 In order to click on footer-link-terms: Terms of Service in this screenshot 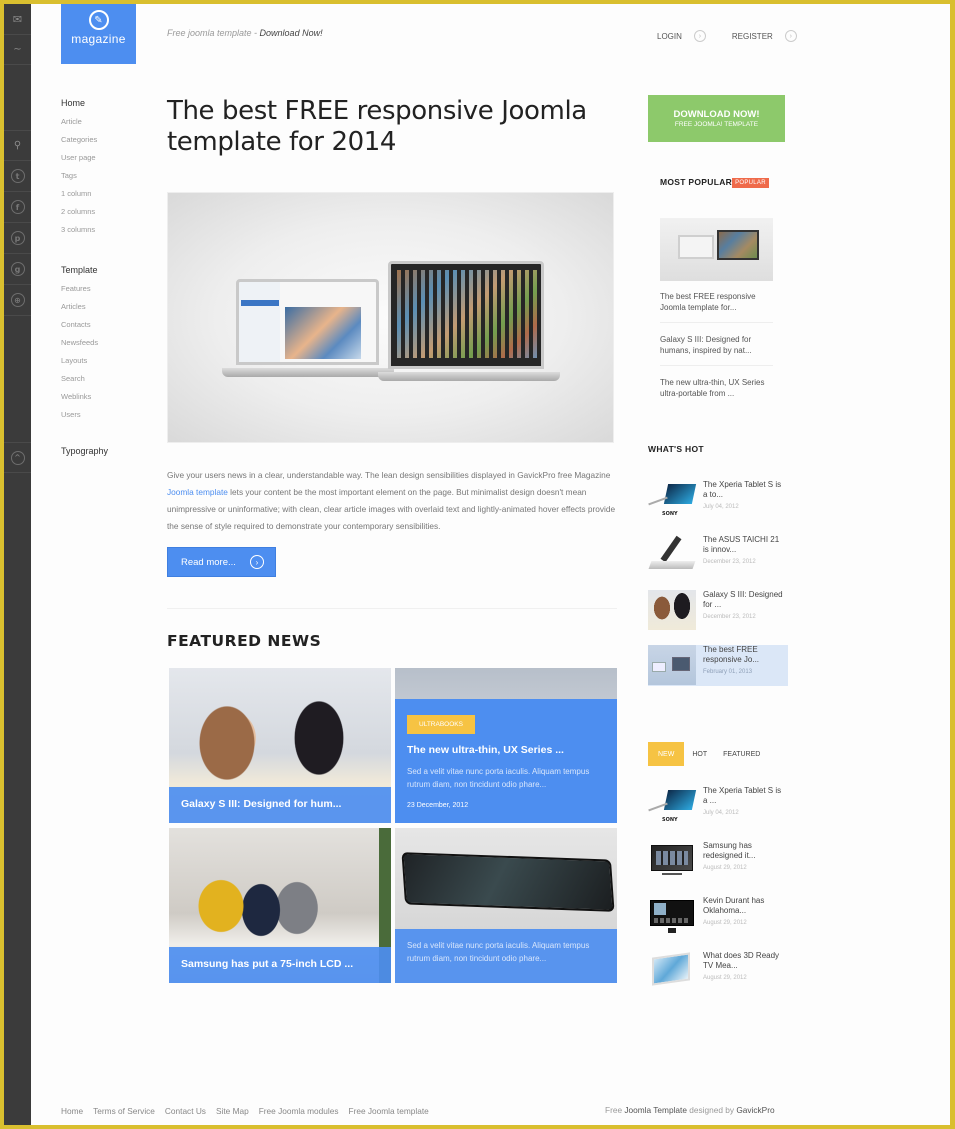, I will do `click(124, 1111)`.